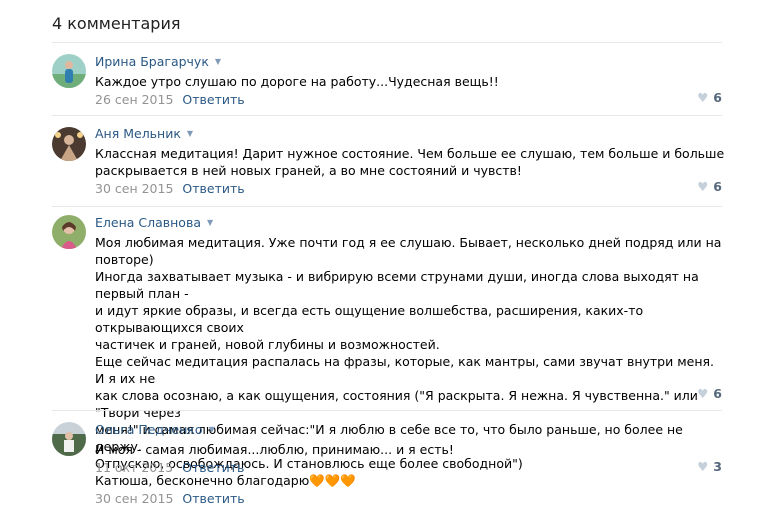 Image resolution: width=778 pixels, height=508 pixels. What do you see at coordinates (410, 223) in the screenshot?
I see `comment-author: Елена Славнова ▼` at bounding box center [410, 223].